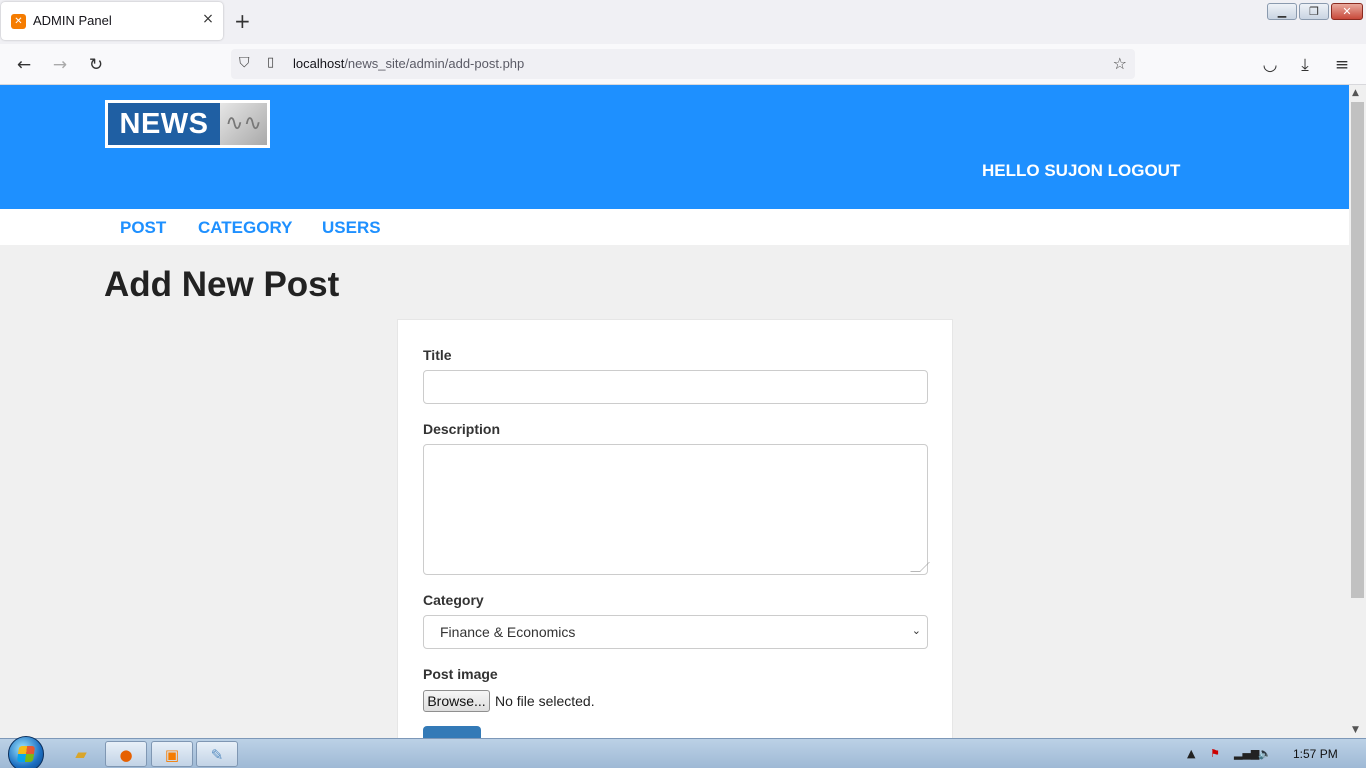 This screenshot has height=768, width=1366. Describe the element at coordinates (916, 631) in the screenshot. I see `chevron-down-icon: ⌄` at that location.